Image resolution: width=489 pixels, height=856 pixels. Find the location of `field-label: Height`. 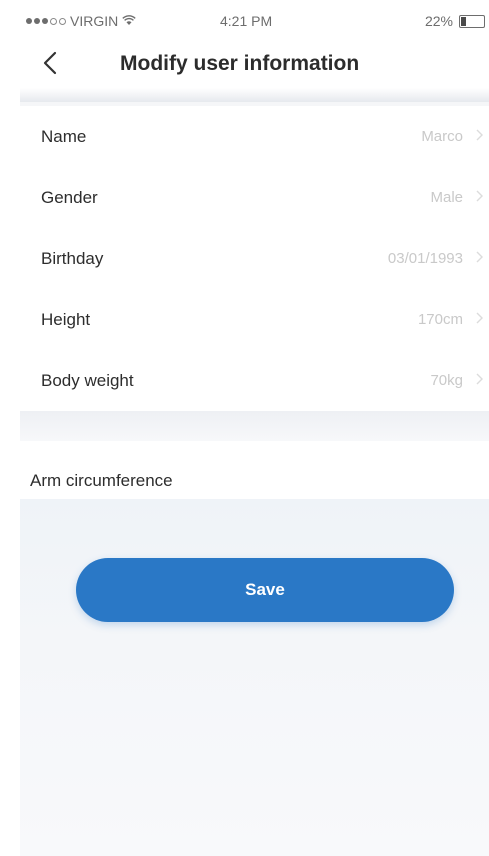

field-label: Height is located at coordinates (66, 319).